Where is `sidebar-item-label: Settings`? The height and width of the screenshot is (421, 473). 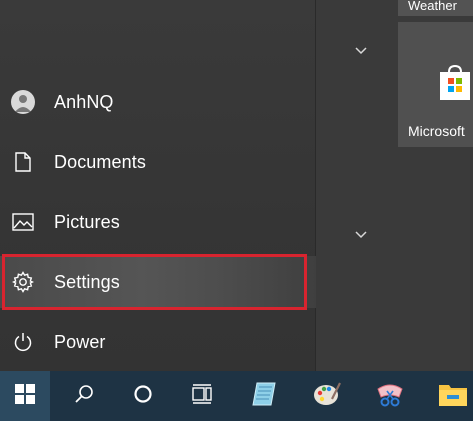 sidebar-item-label: Settings is located at coordinates (87, 281).